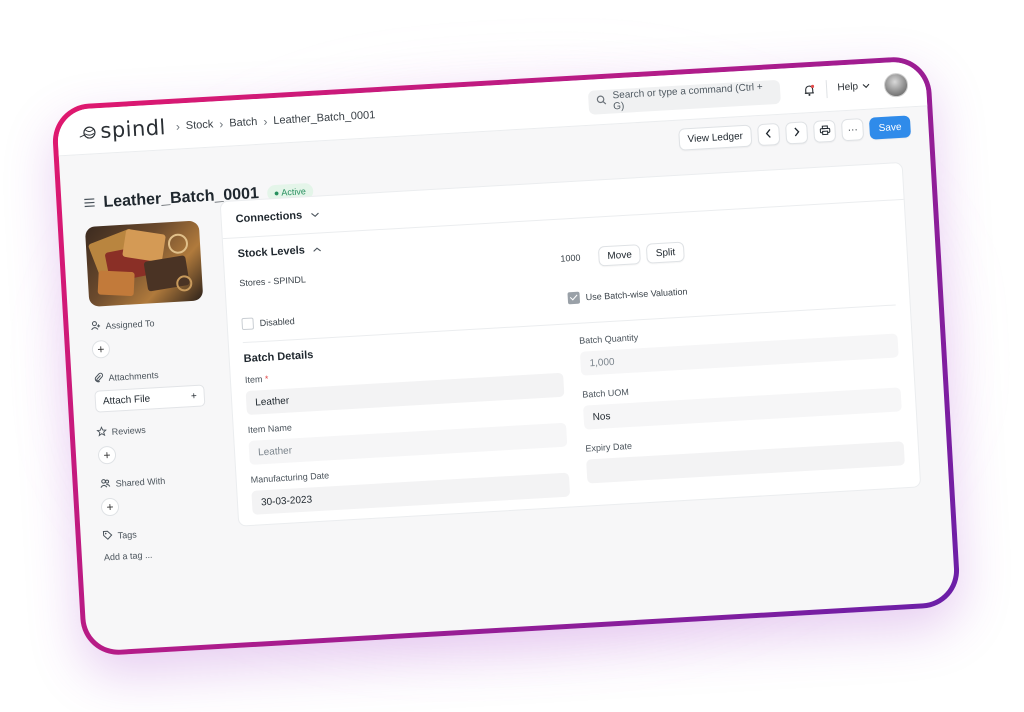 This screenshot has height=712, width=1024. Describe the element at coordinates (101, 349) in the screenshot. I see `add-assignee-button: +` at that location.